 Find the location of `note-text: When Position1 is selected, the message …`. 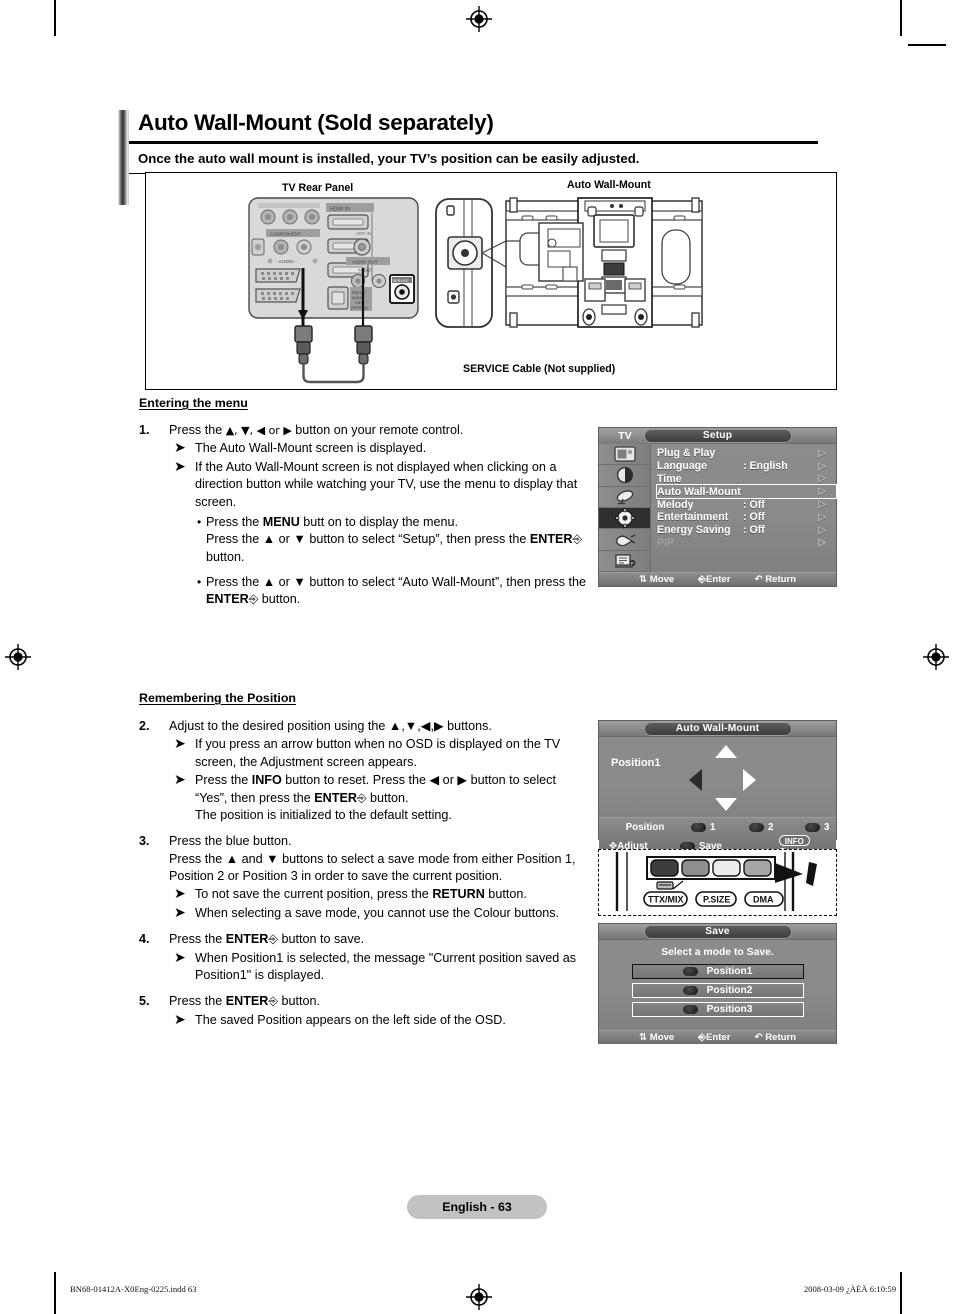

note-text: When Position1 is selected, the message … is located at coordinates (386, 966).